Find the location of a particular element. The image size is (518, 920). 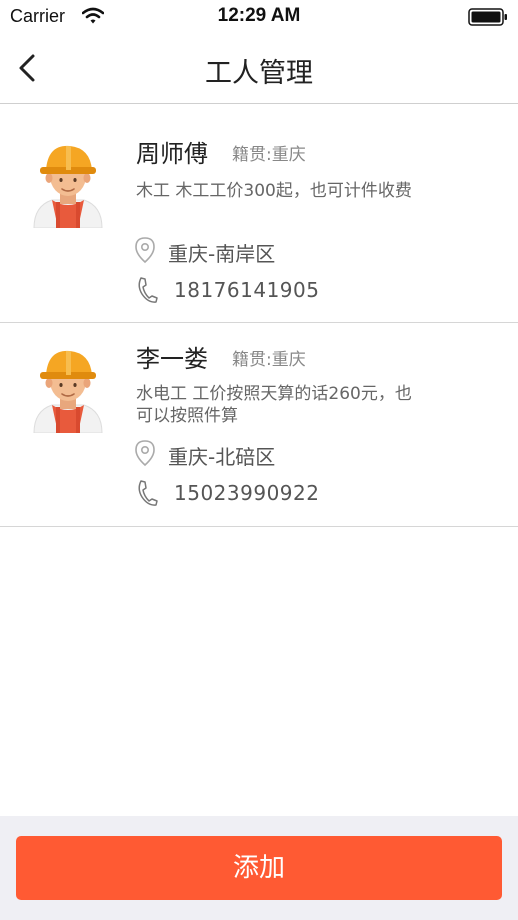

page-title: 工人管理 is located at coordinates (259, 73).